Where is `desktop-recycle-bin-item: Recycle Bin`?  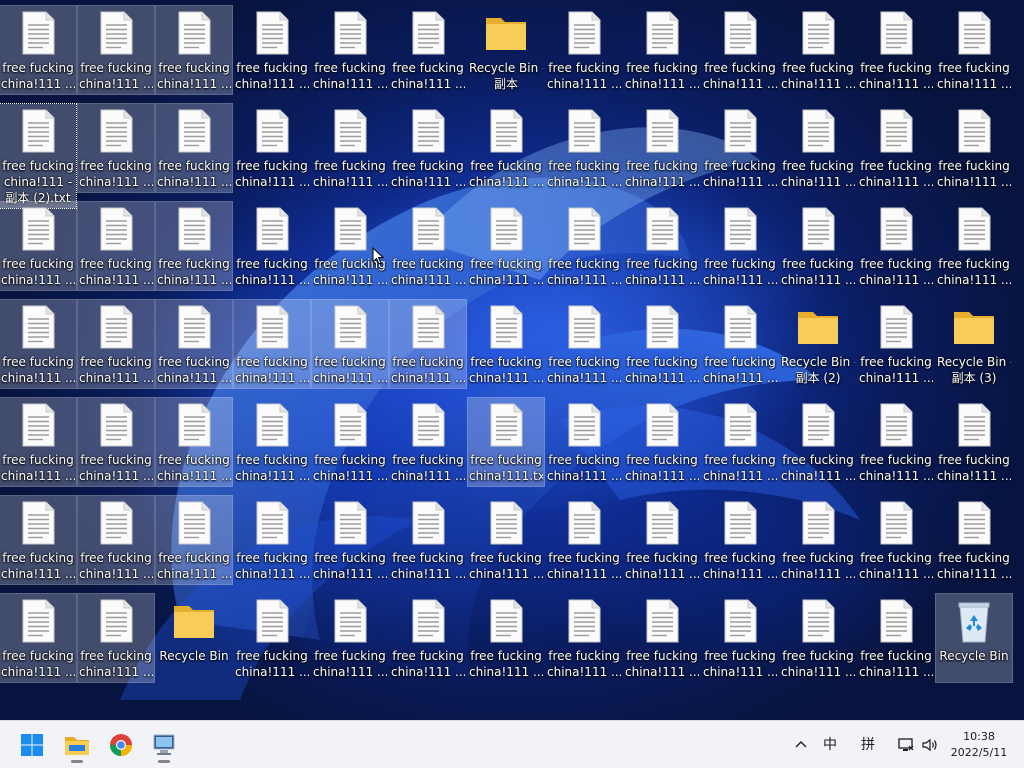
desktop-recycle-bin-item: Recycle Bin is located at coordinates (974, 638).